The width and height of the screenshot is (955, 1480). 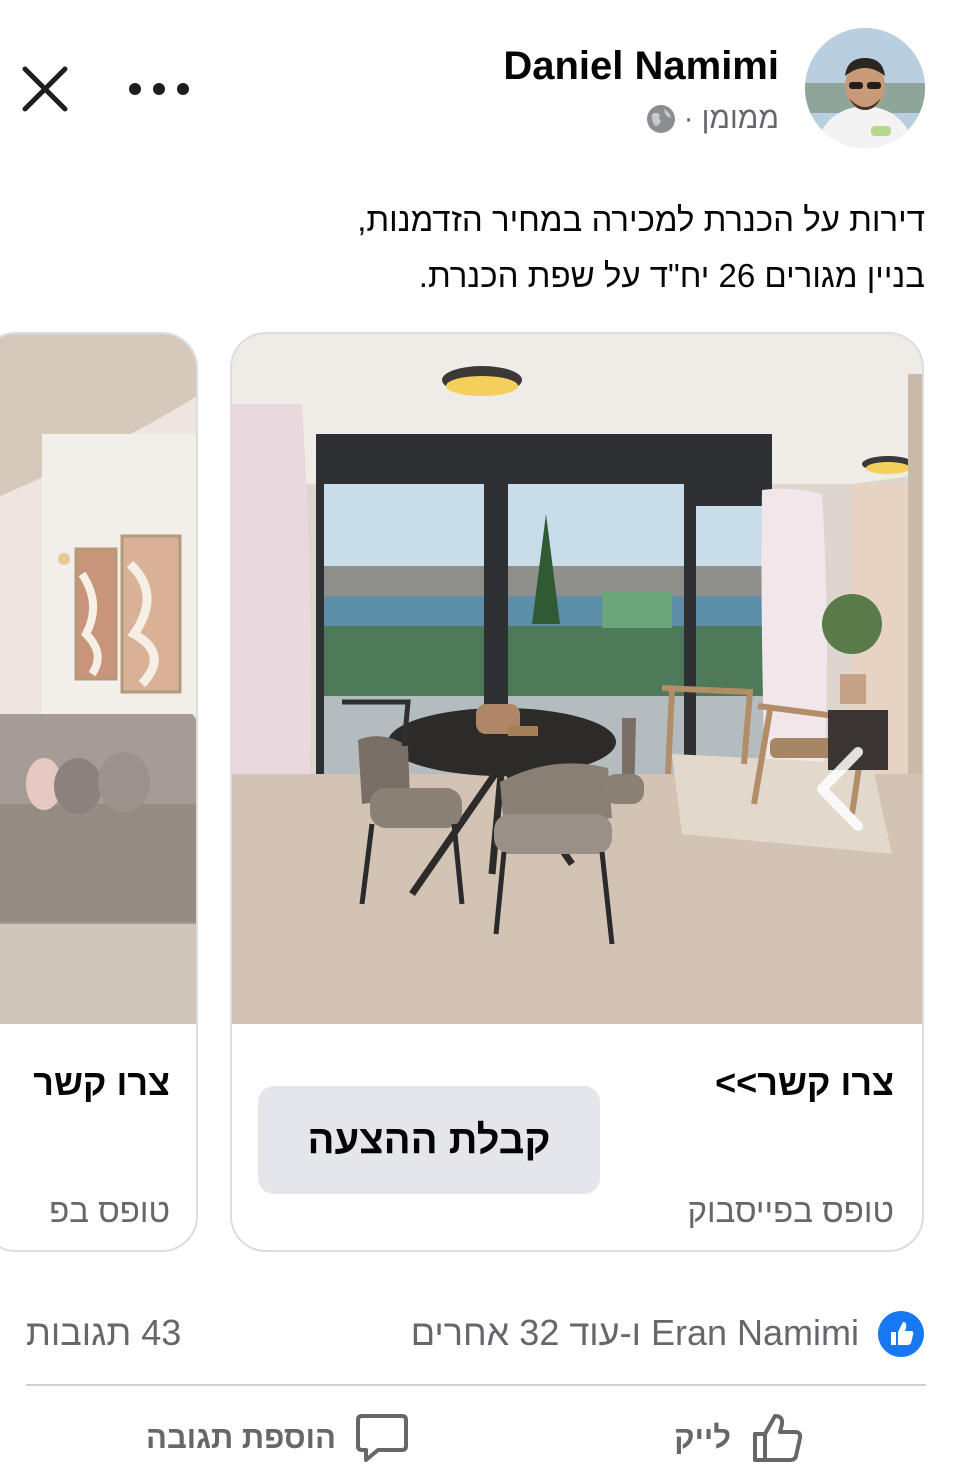 I want to click on comments-count: 43 תגובות, so click(x=103, y=1333).